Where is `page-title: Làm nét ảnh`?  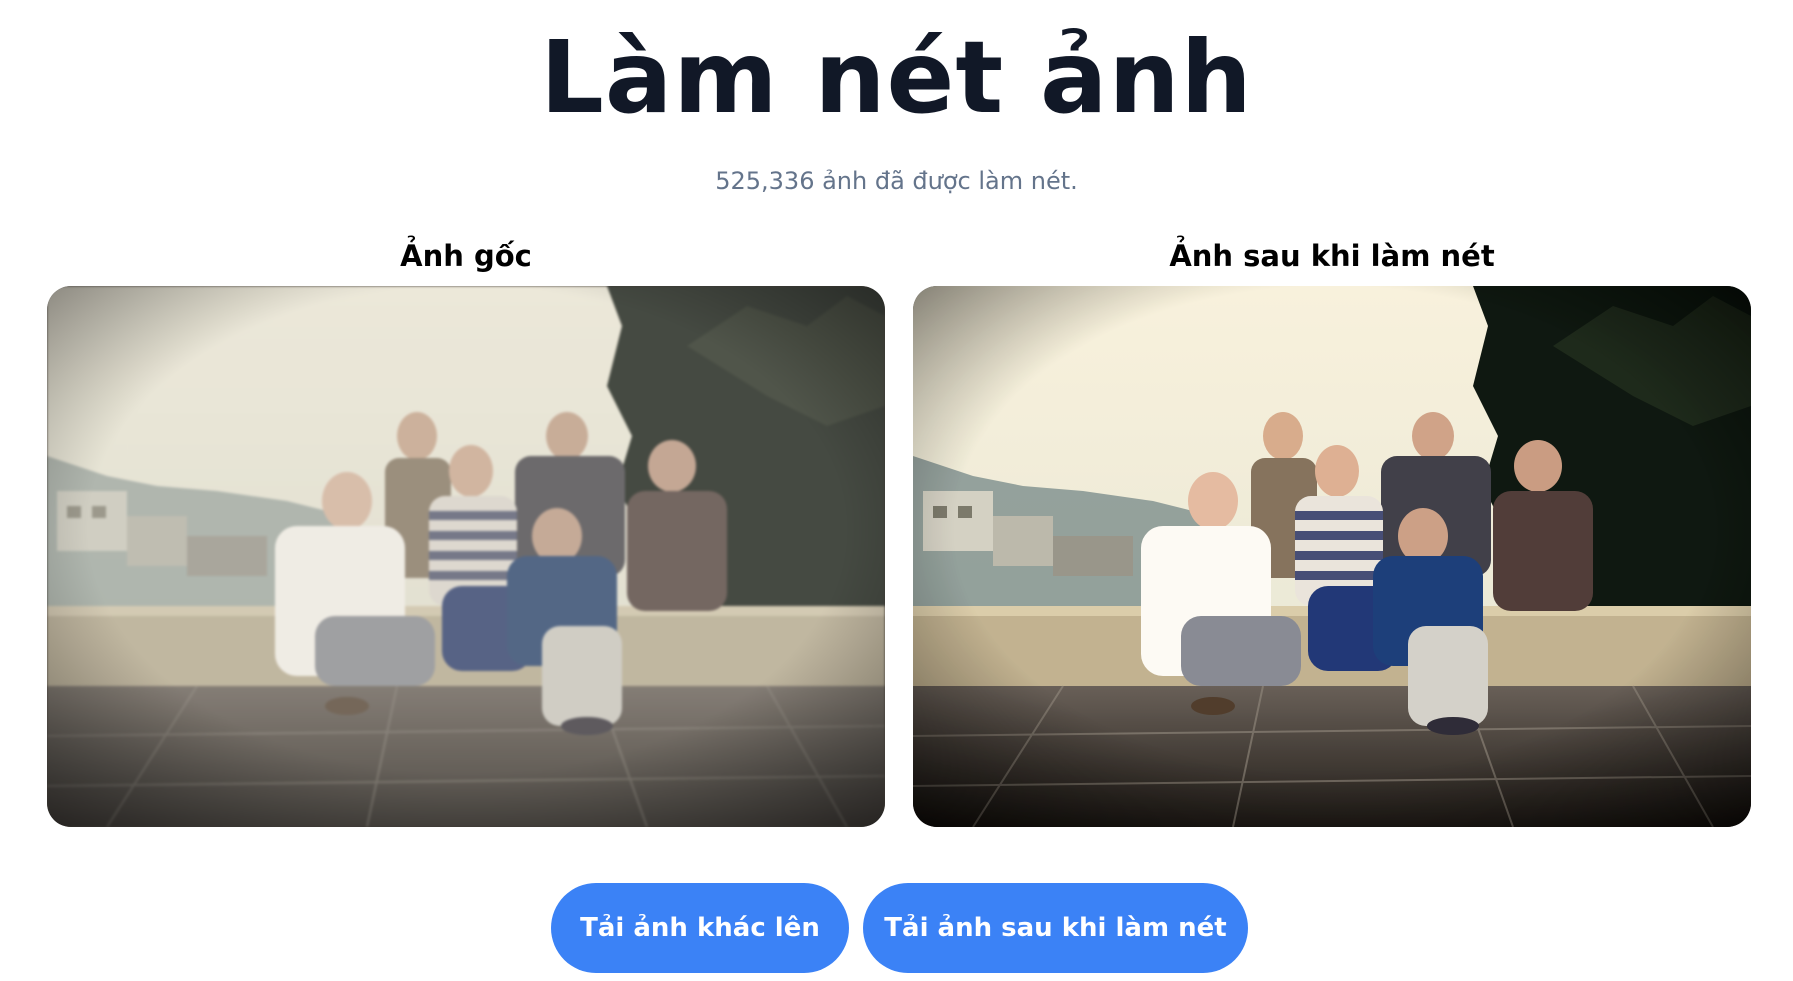 page-title: Làm nét ảnh is located at coordinates (896, 77).